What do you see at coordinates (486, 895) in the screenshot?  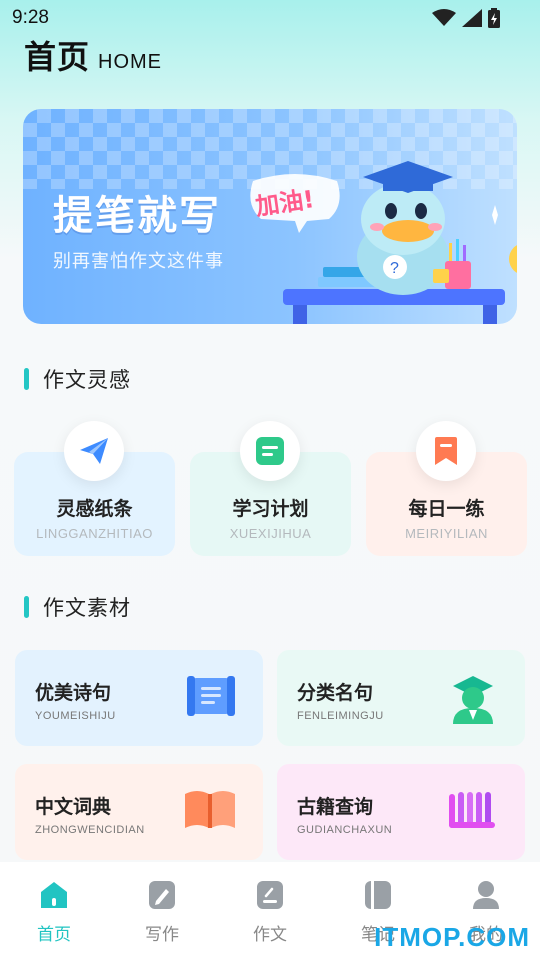 I see `user-icon` at bounding box center [486, 895].